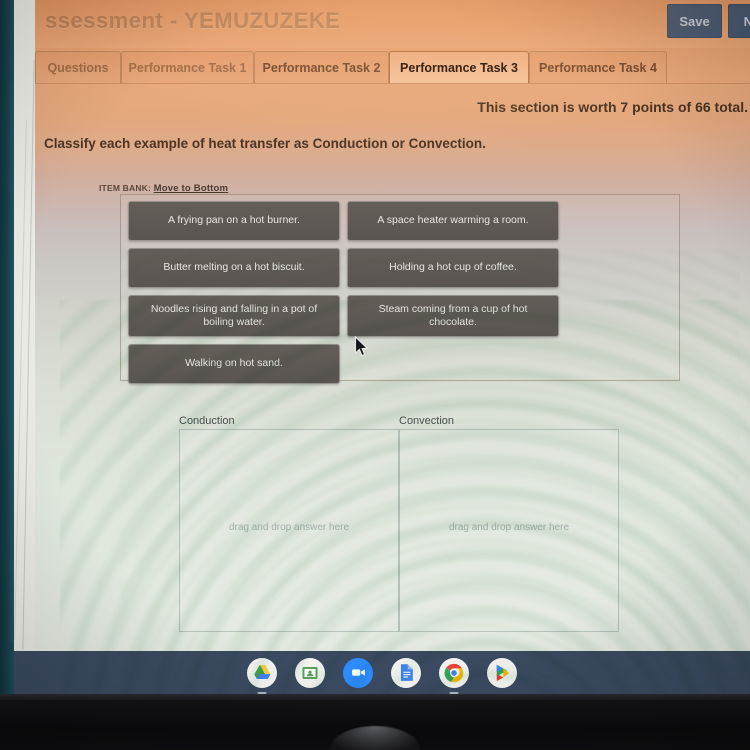 Image resolution: width=750 pixels, height=750 pixels. Describe the element at coordinates (191, 188) in the screenshot. I see `move-to-bottom-link: Move to Bottom` at that location.